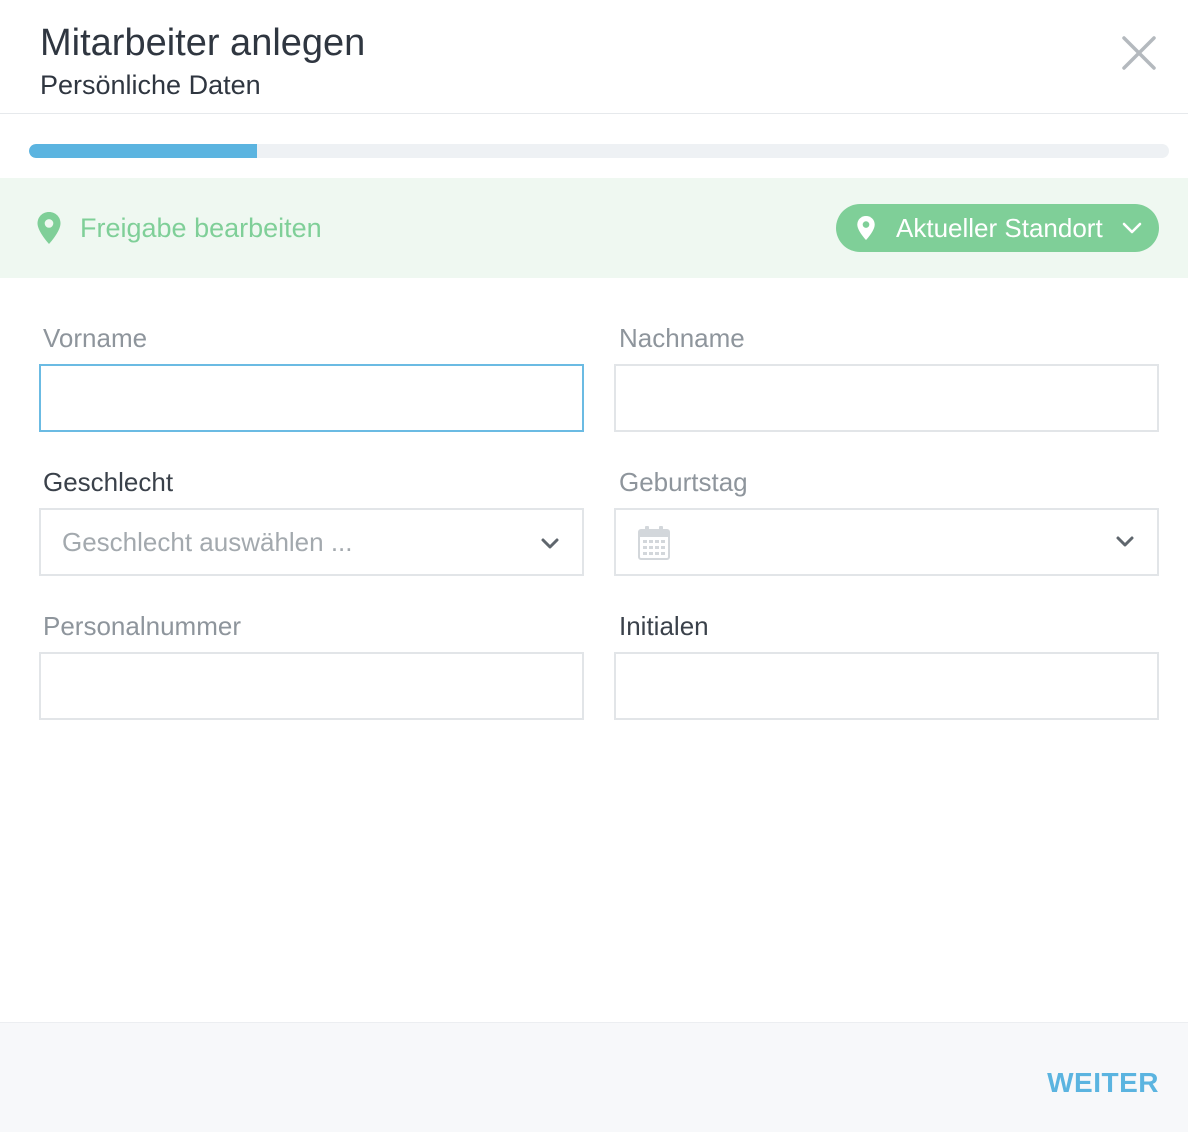 The width and height of the screenshot is (1188, 1132). I want to click on last-name-field-wrapper, so click(886, 398).